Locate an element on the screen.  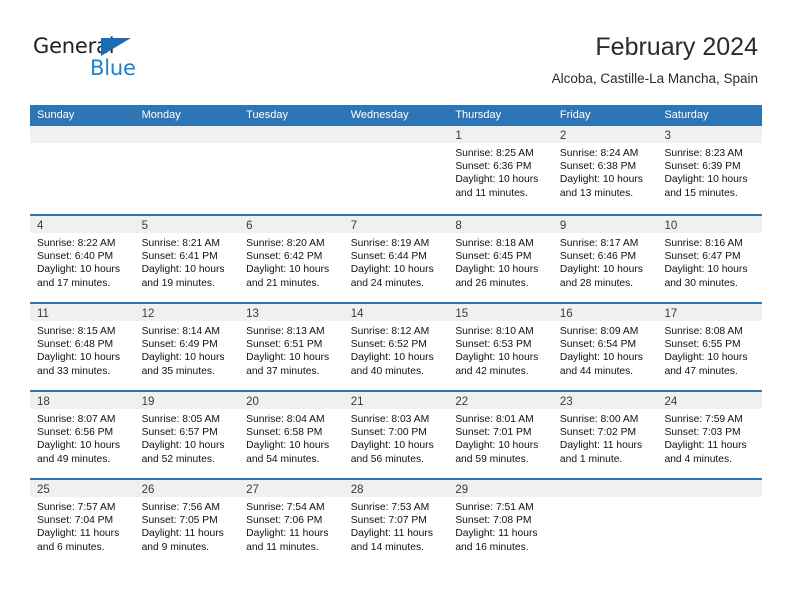
day-info-line: Sunset: 7:08 PM is located at coordinates (493, 521).